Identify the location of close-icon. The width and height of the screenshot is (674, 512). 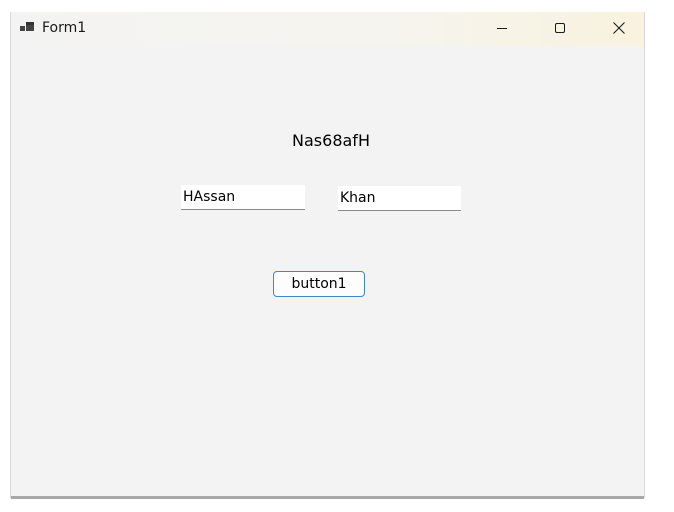
(619, 28).